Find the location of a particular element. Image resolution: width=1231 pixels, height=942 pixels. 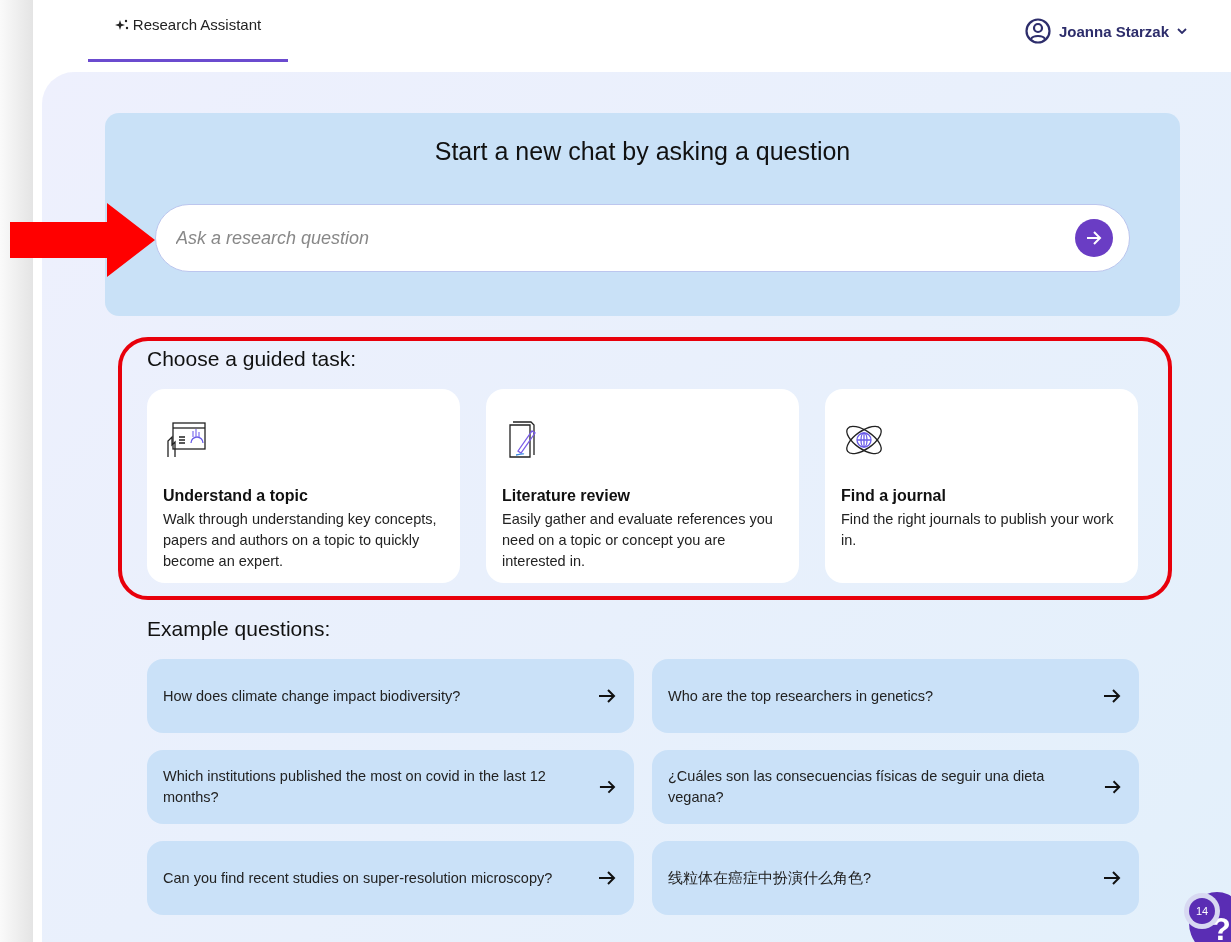

task-title: Understand a topic is located at coordinates (236, 496).